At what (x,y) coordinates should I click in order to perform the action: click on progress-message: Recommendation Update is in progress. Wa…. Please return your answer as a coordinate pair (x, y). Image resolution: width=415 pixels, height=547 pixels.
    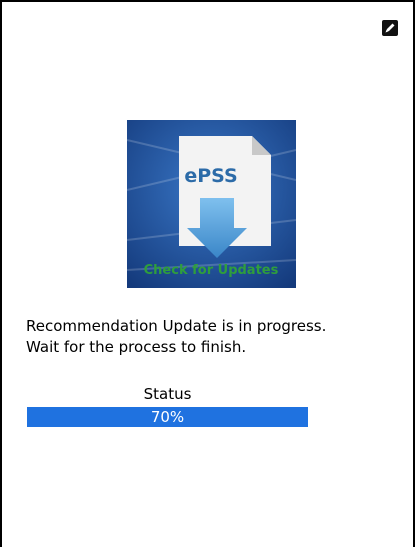
    Looking at the image, I should click on (218, 337).